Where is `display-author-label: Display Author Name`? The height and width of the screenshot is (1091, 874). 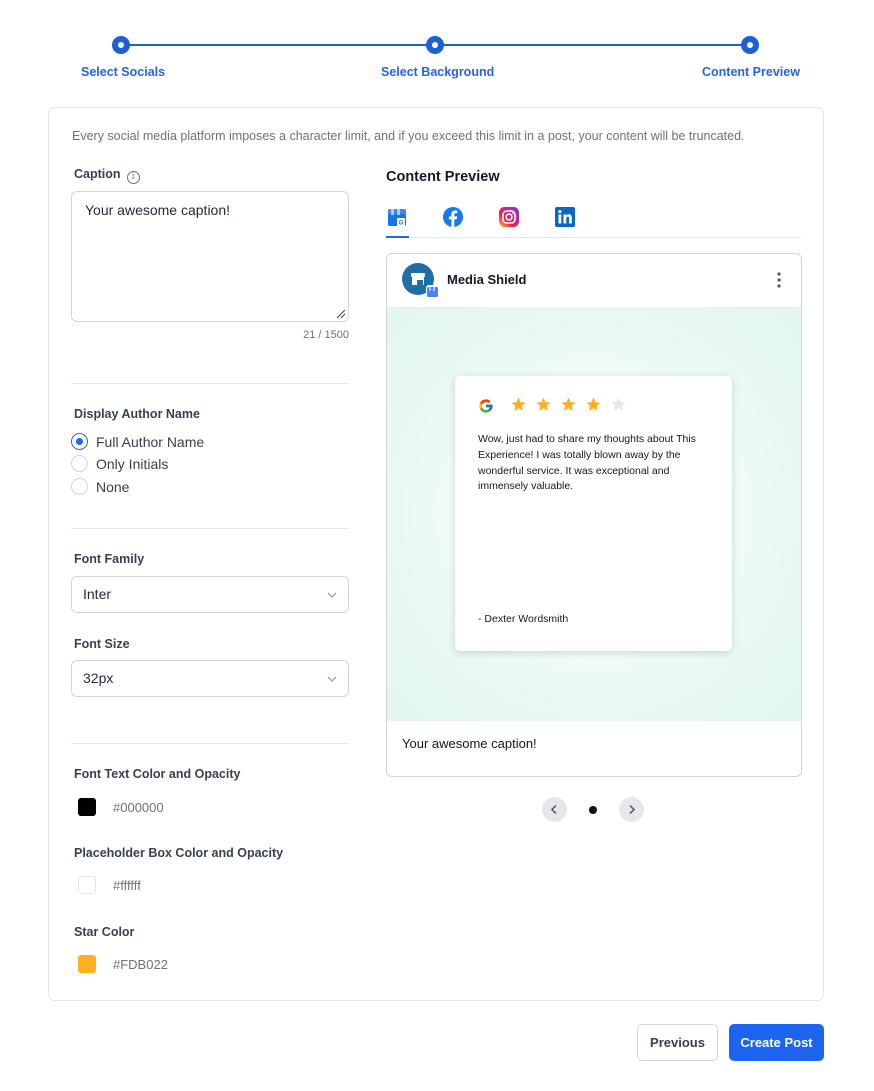
display-author-label: Display Author Name is located at coordinates (137, 414).